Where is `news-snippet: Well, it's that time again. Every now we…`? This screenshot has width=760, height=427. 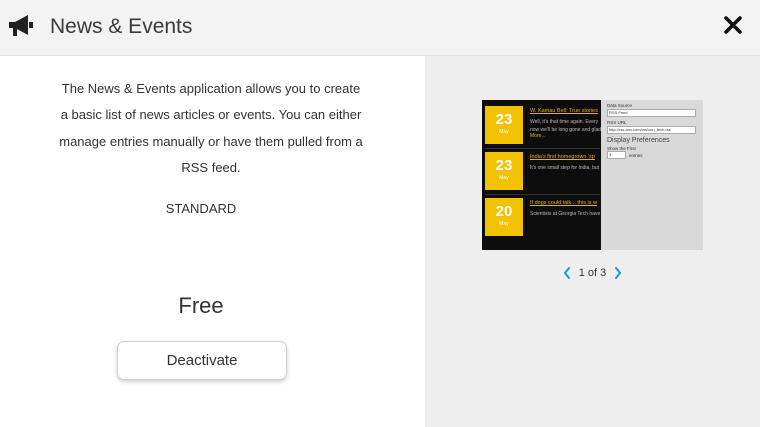
news-snippet: Well, it's that time again. Every now we… is located at coordinates (566, 126).